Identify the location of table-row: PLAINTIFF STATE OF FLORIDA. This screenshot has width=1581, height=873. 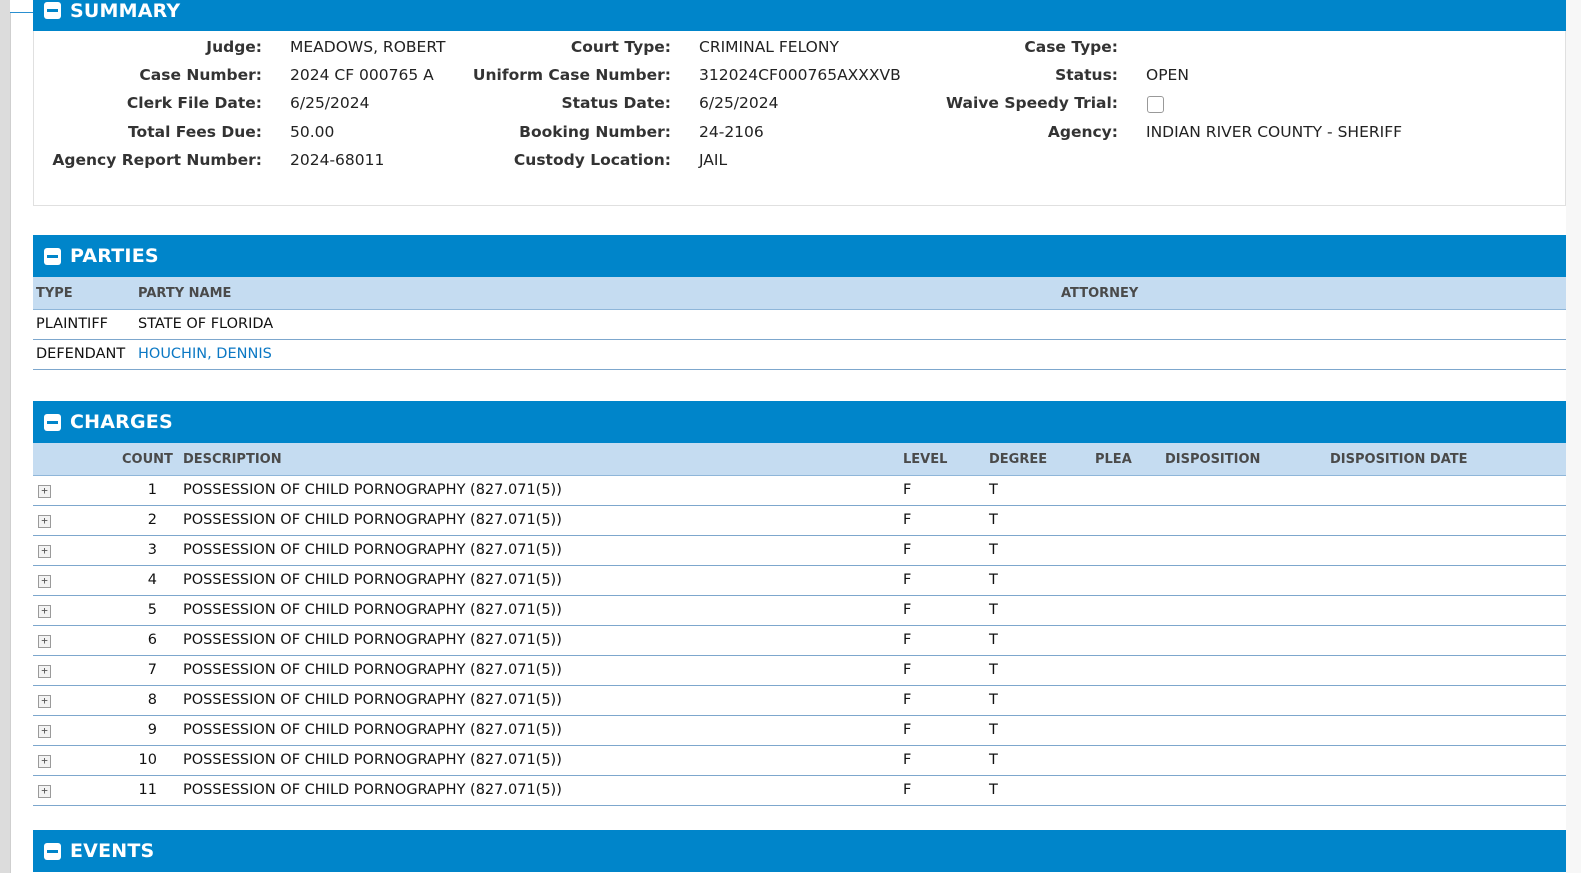
(799, 325).